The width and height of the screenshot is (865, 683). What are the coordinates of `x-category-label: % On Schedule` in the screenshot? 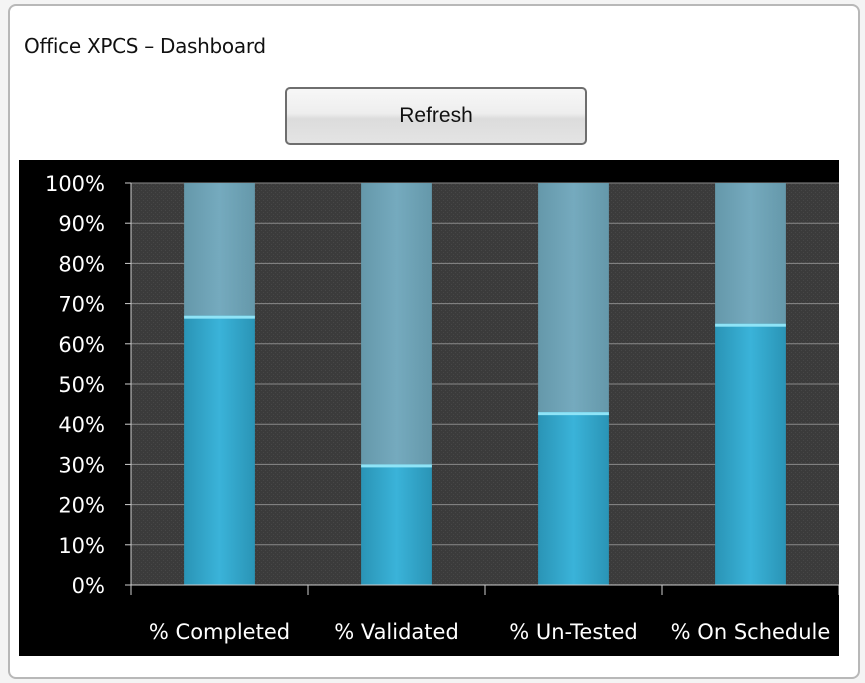 It's located at (751, 632).